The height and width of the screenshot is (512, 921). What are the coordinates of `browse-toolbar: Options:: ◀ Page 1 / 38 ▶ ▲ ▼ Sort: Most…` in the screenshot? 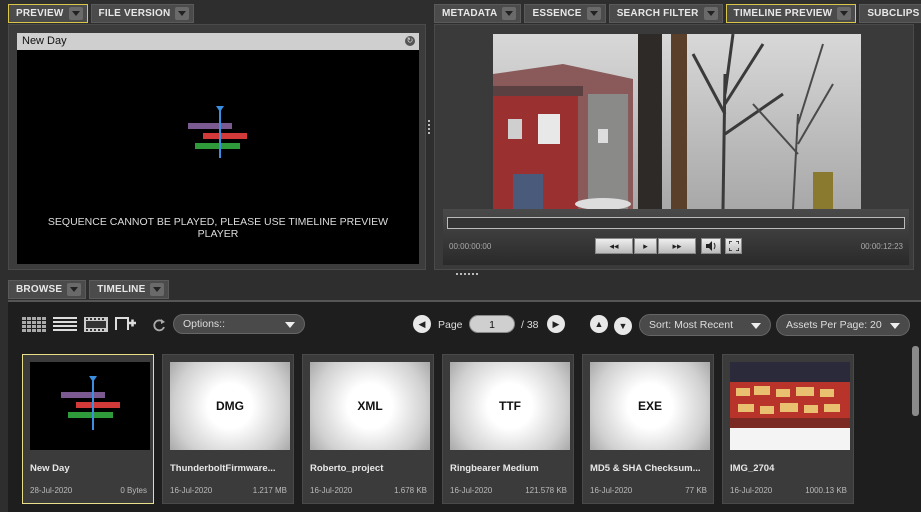 It's located at (464, 324).